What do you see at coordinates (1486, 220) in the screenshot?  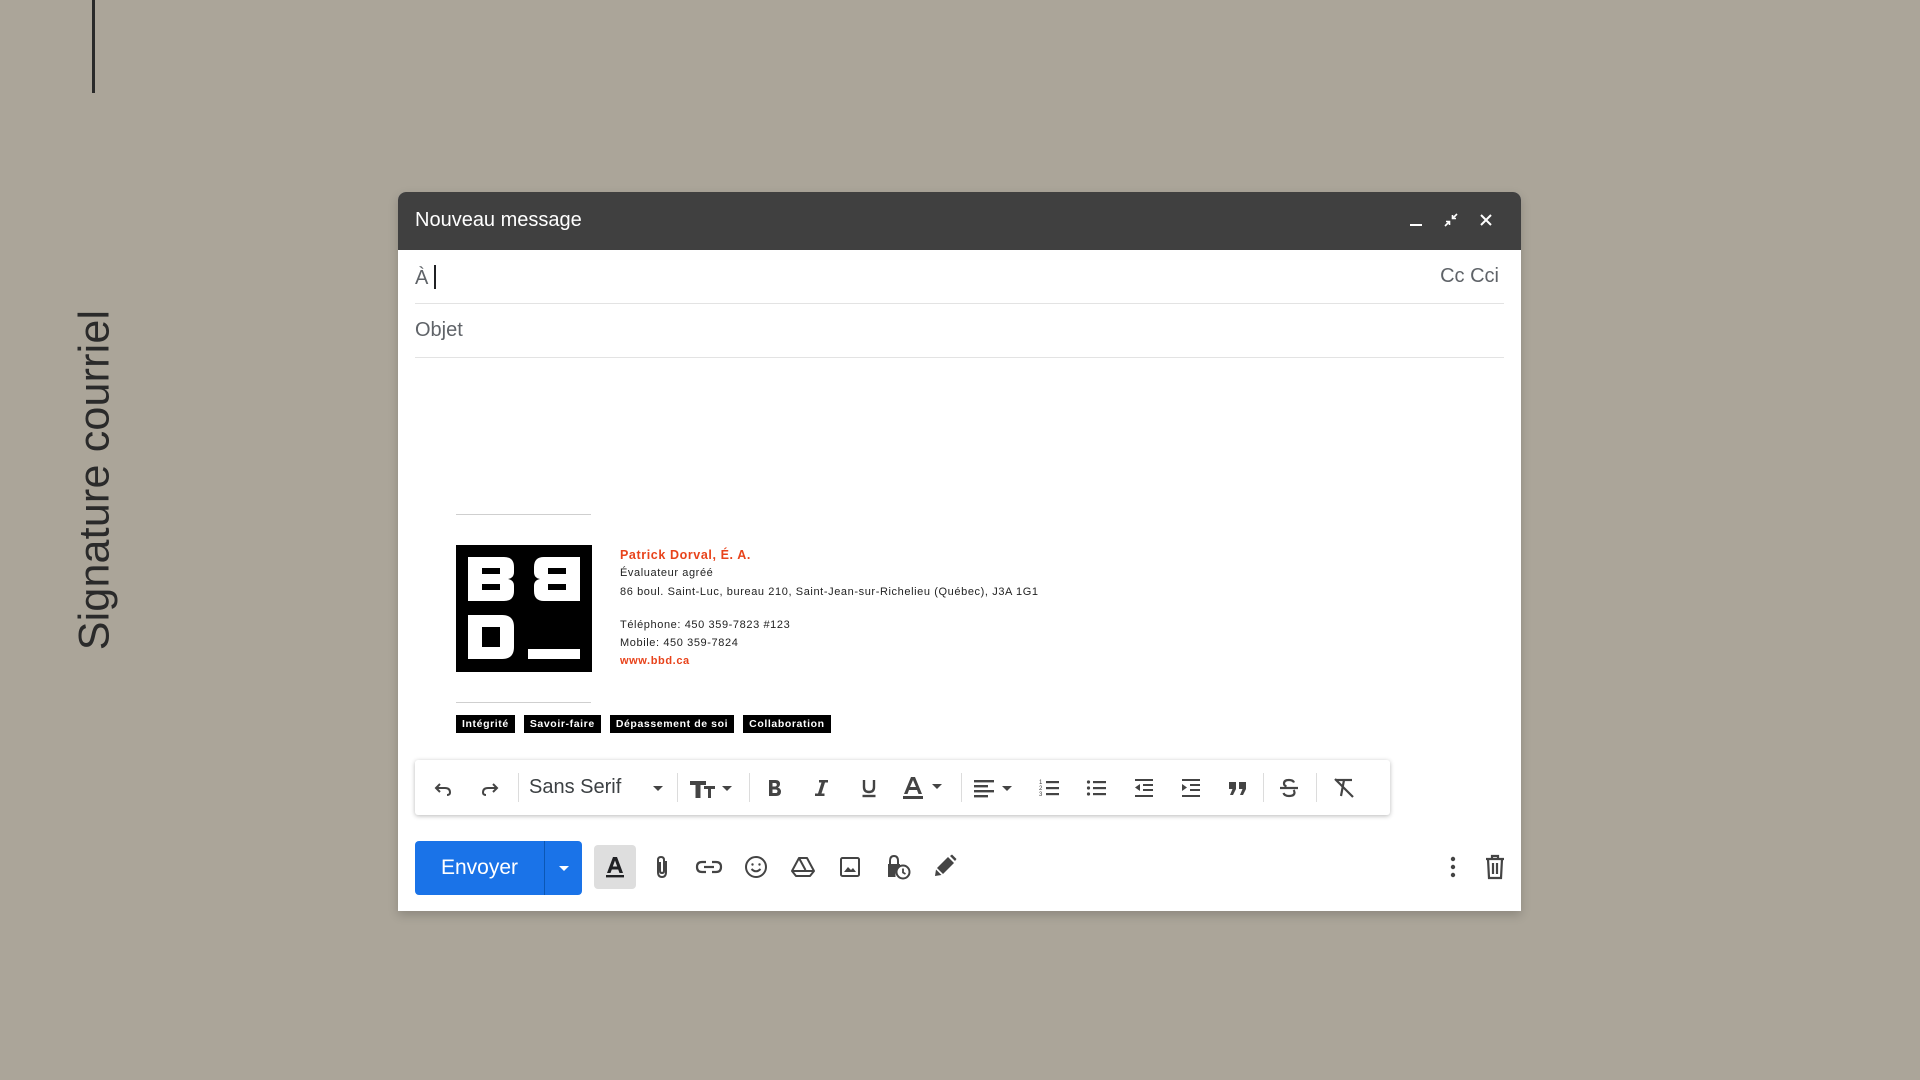 I see `close-icon` at bounding box center [1486, 220].